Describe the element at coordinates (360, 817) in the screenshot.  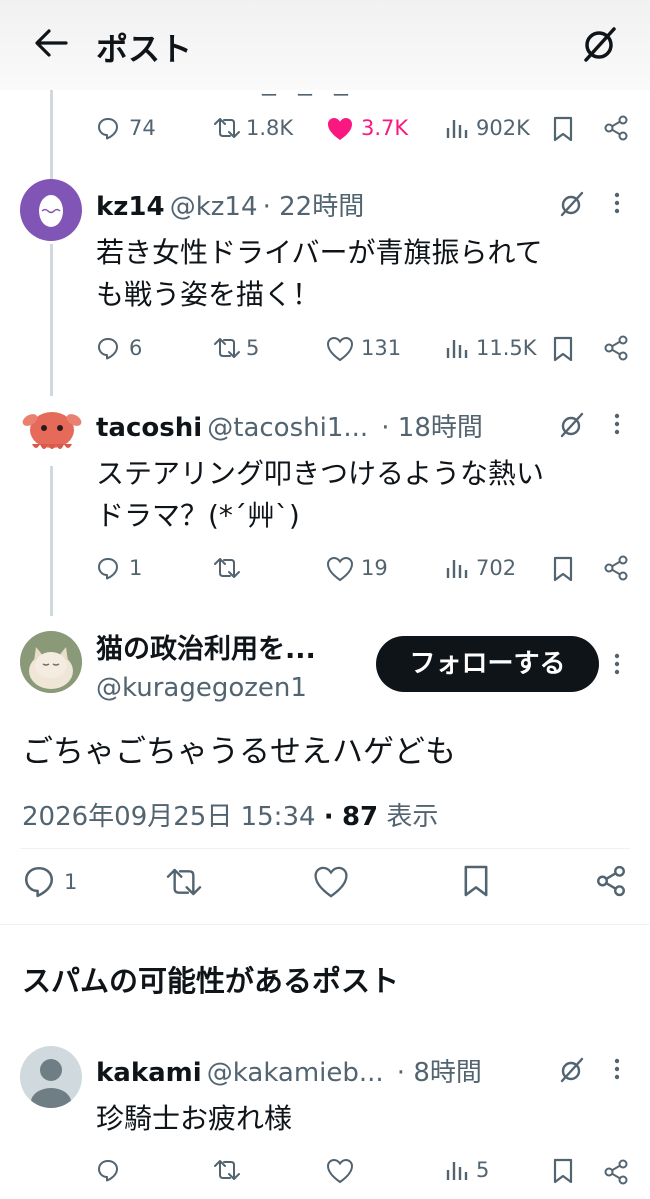
I see `views-total: 87` at that location.